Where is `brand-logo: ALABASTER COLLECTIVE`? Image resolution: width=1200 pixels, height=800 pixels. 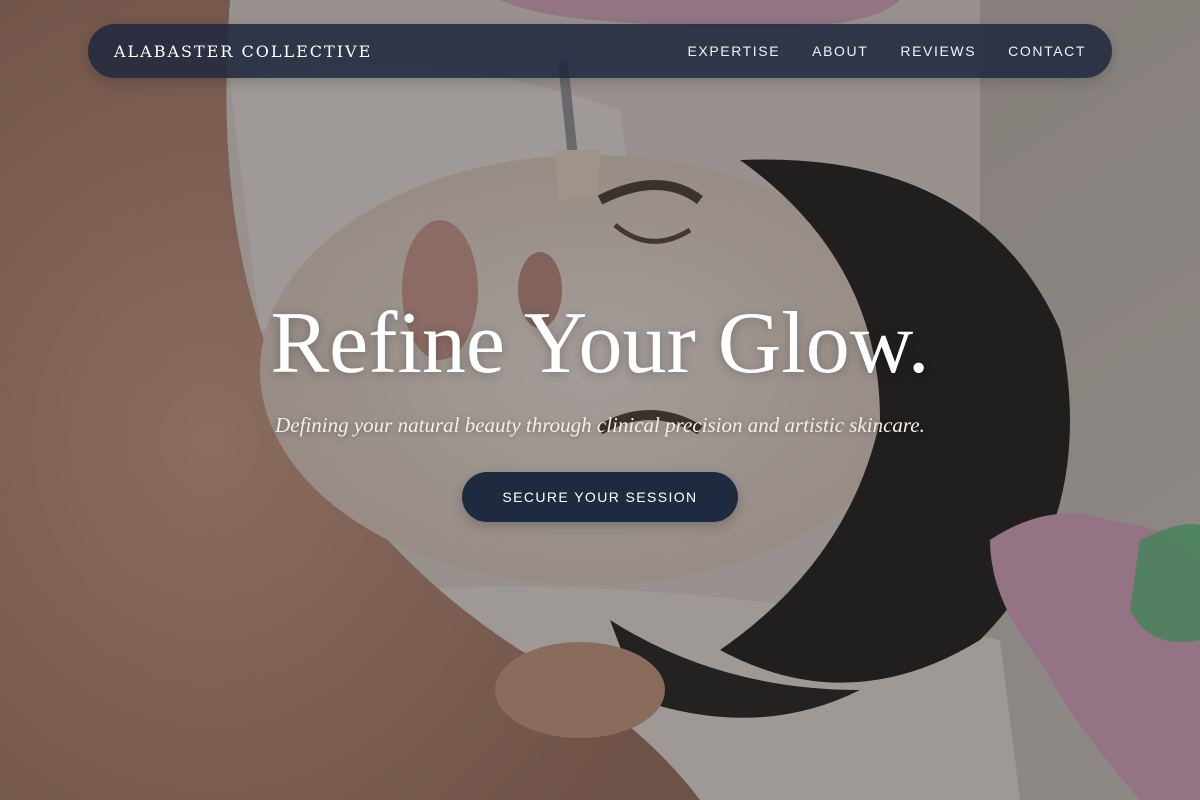 brand-logo: ALABASTER COLLECTIVE is located at coordinates (243, 51).